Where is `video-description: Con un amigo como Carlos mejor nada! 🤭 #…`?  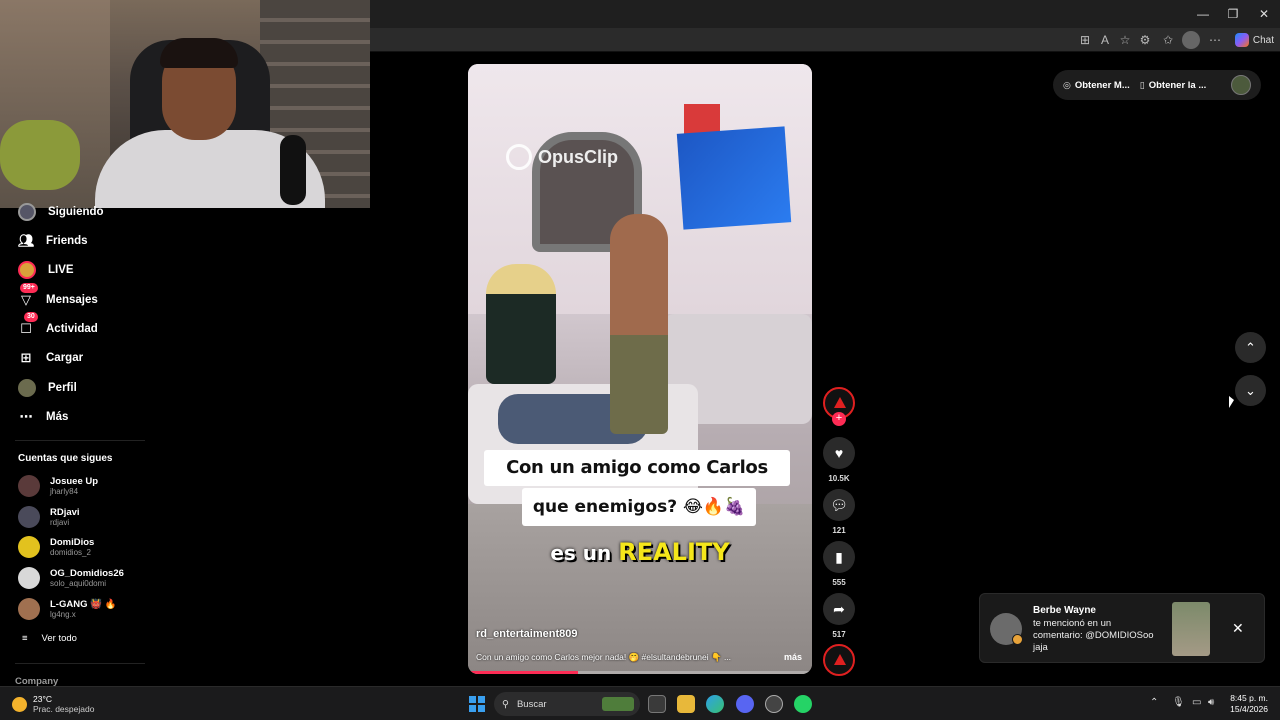
video-description: Con un amigo como Carlos mejor nada! 🤭 #… is located at coordinates (604, 657).